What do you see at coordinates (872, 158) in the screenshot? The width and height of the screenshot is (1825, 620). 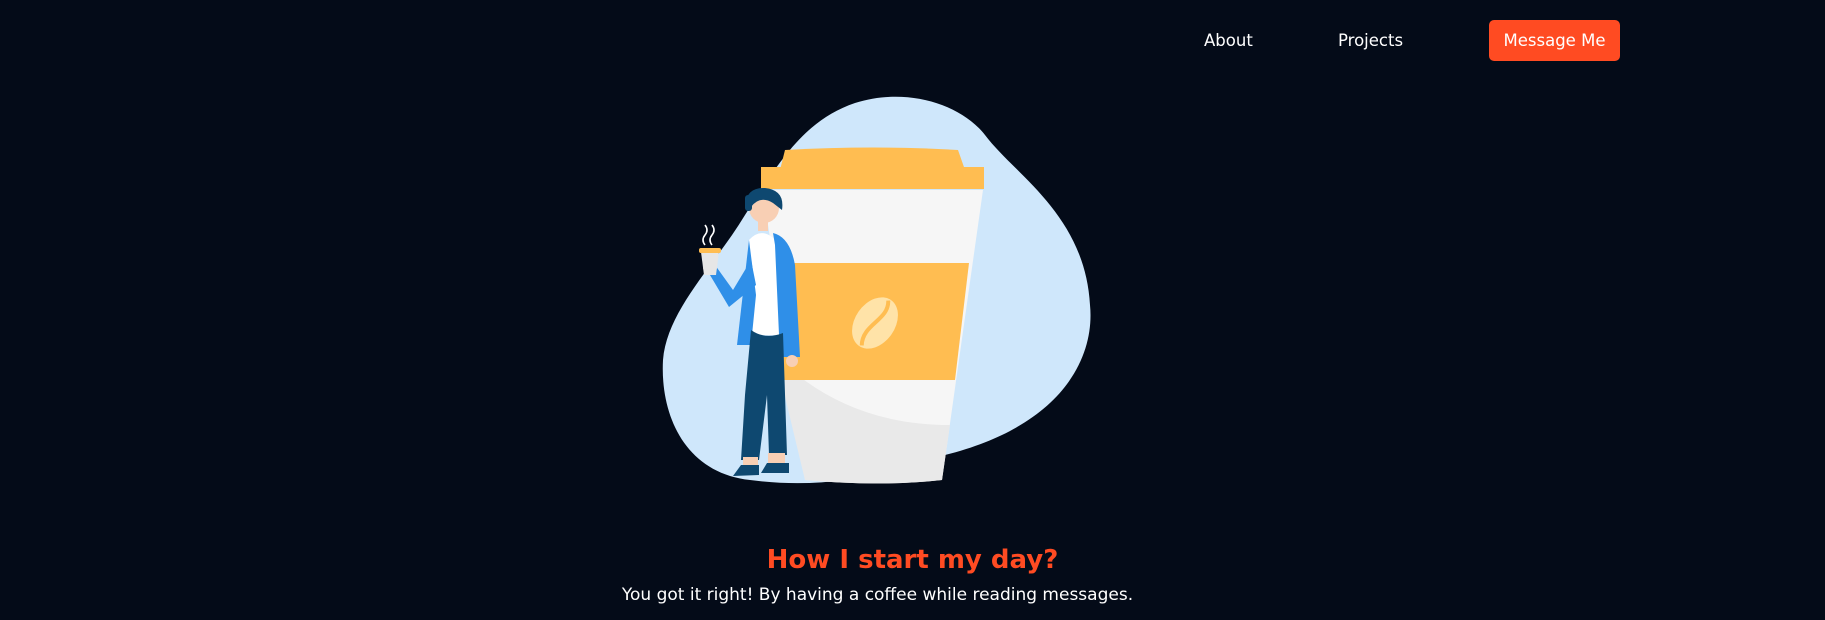 I see `cup-lid-top` at bounding box center [872, 158].